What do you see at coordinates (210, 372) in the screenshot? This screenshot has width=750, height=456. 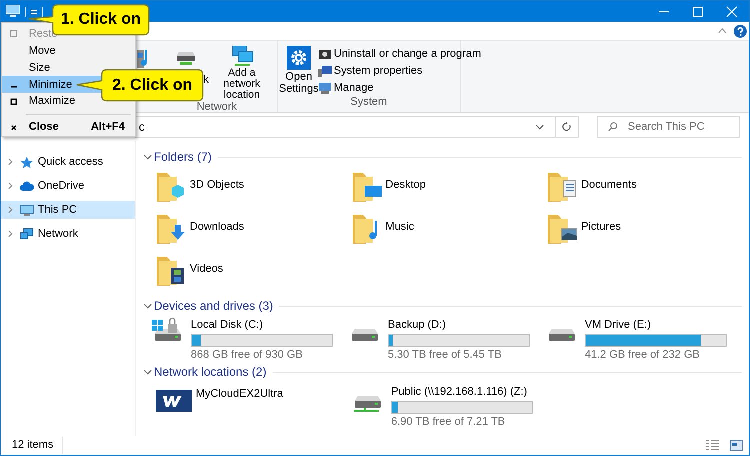 I see `section-header: Network locations (2)` at bounding box center [210, 372].